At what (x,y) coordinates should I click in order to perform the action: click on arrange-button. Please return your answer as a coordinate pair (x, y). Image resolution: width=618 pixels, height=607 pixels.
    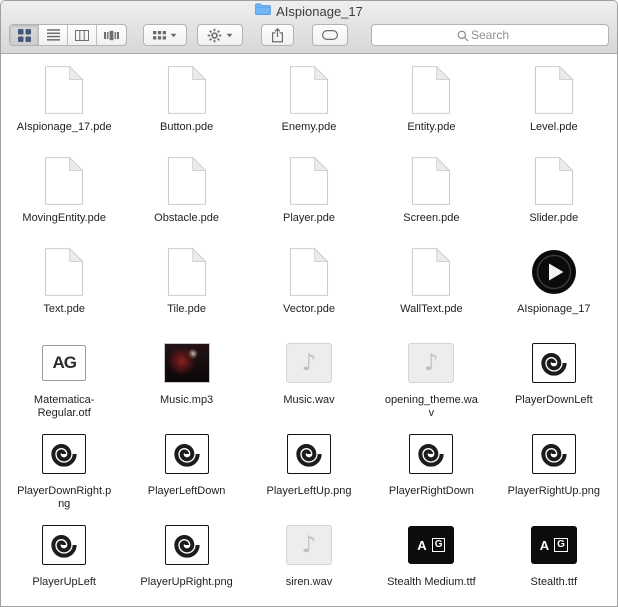
    Looking at the image, I should click on (165, 35).